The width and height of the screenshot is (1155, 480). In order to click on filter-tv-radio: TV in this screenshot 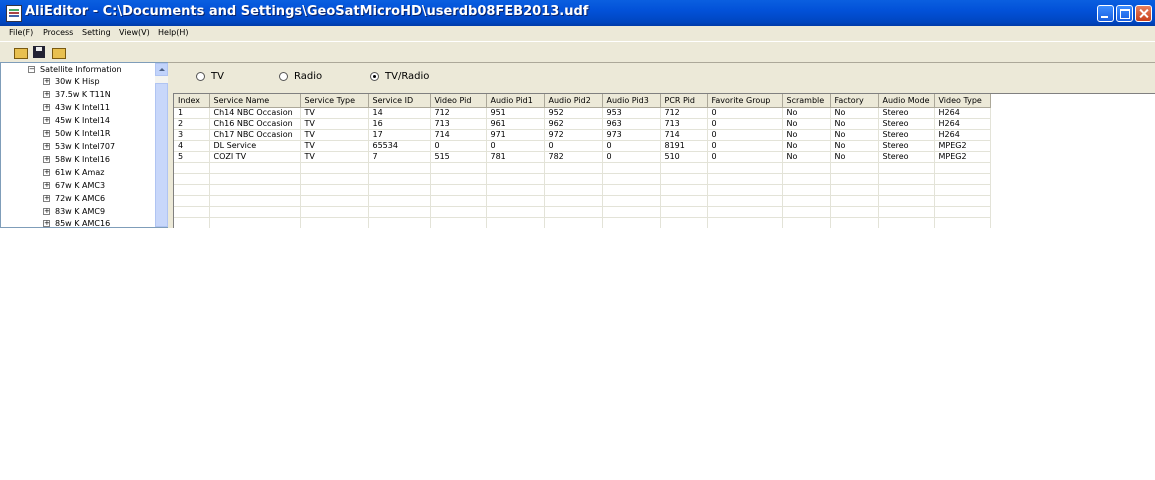, I will do `click(210, 76)`.